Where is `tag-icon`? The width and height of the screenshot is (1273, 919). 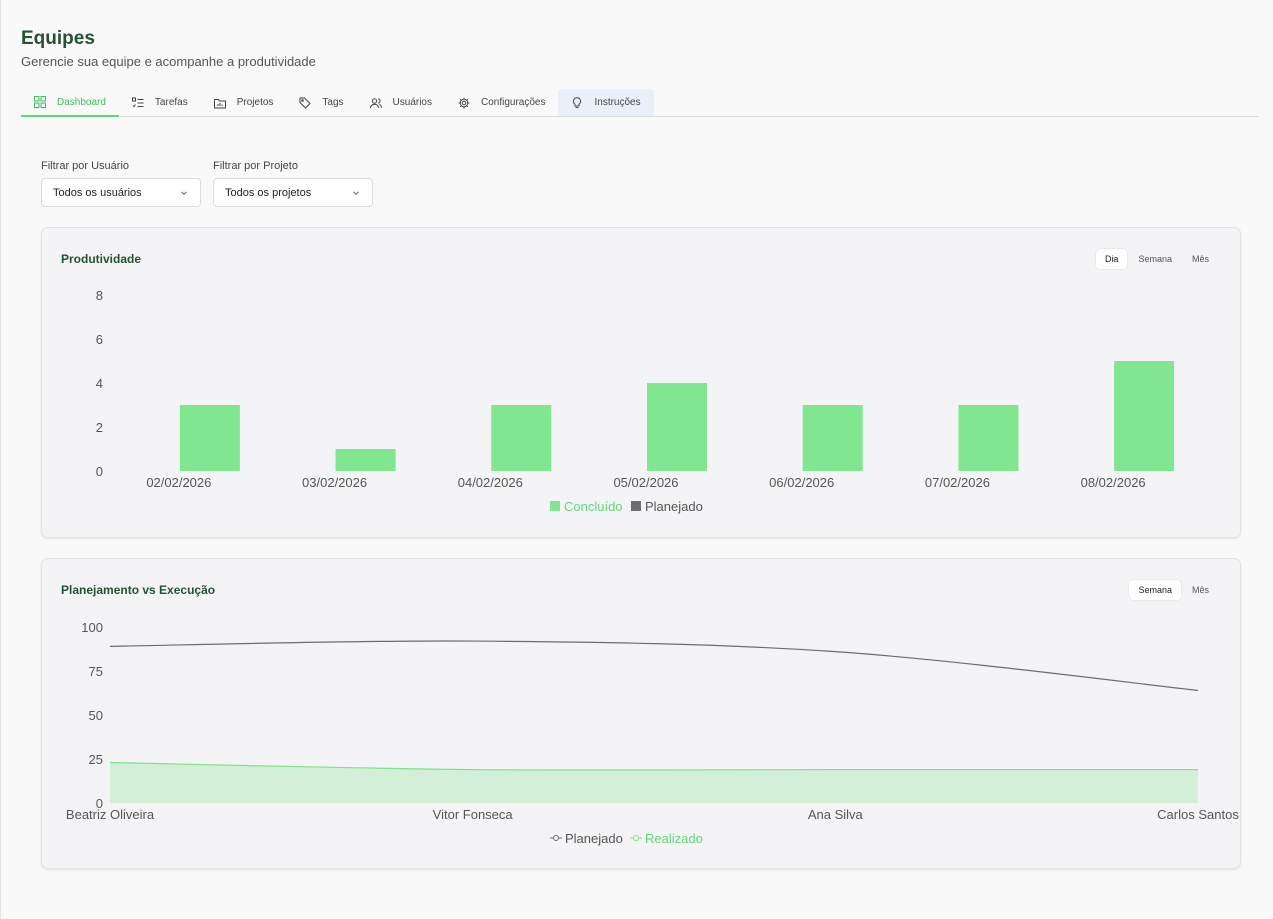
tag-icon is located at coordinates (305, 103).